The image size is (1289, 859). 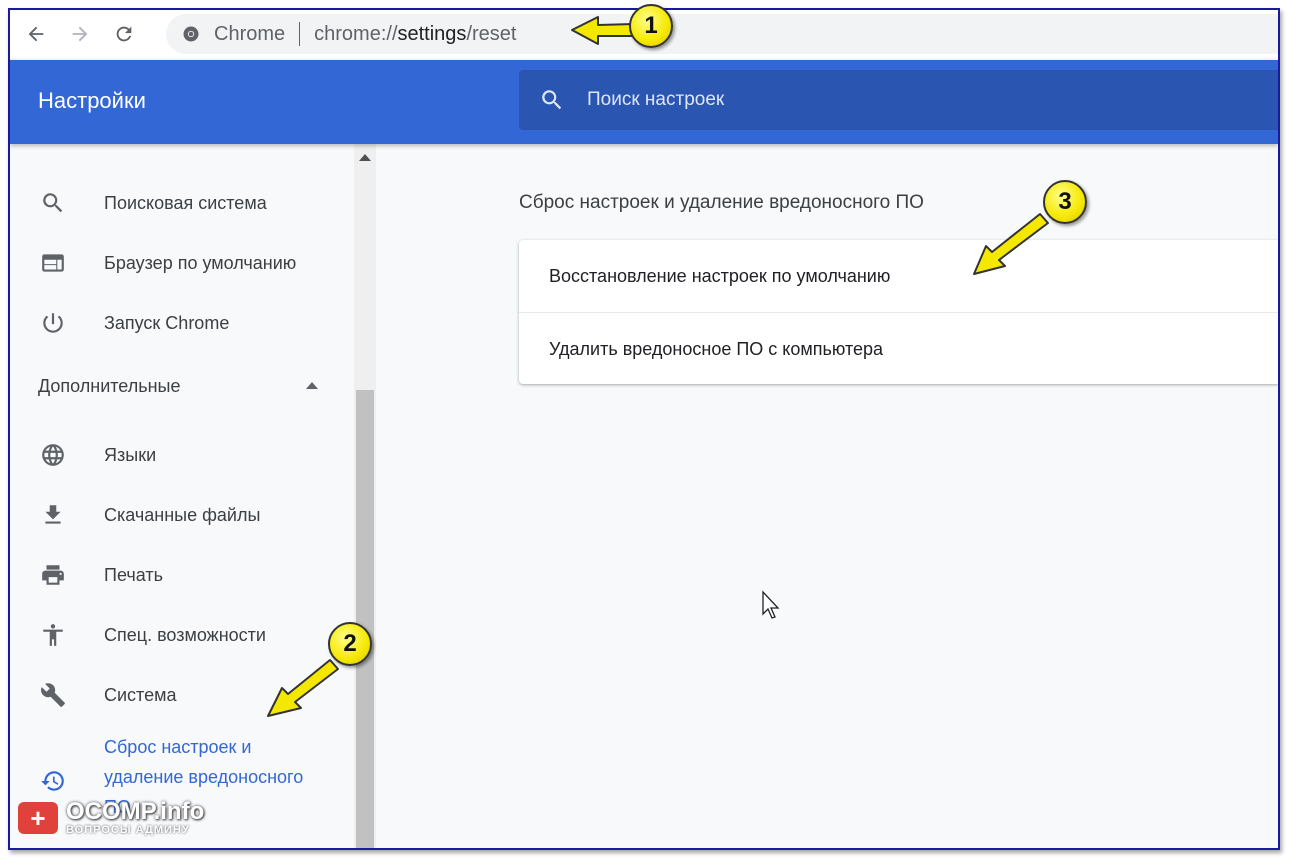 What do you see at coordinates (53, 781) in the screenshot?
I see `restore-icon` at bounding box center [53, 781].